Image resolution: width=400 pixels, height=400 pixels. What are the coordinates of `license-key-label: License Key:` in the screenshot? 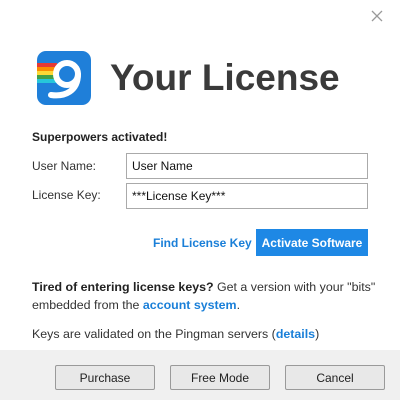 It's located at (66, 195).